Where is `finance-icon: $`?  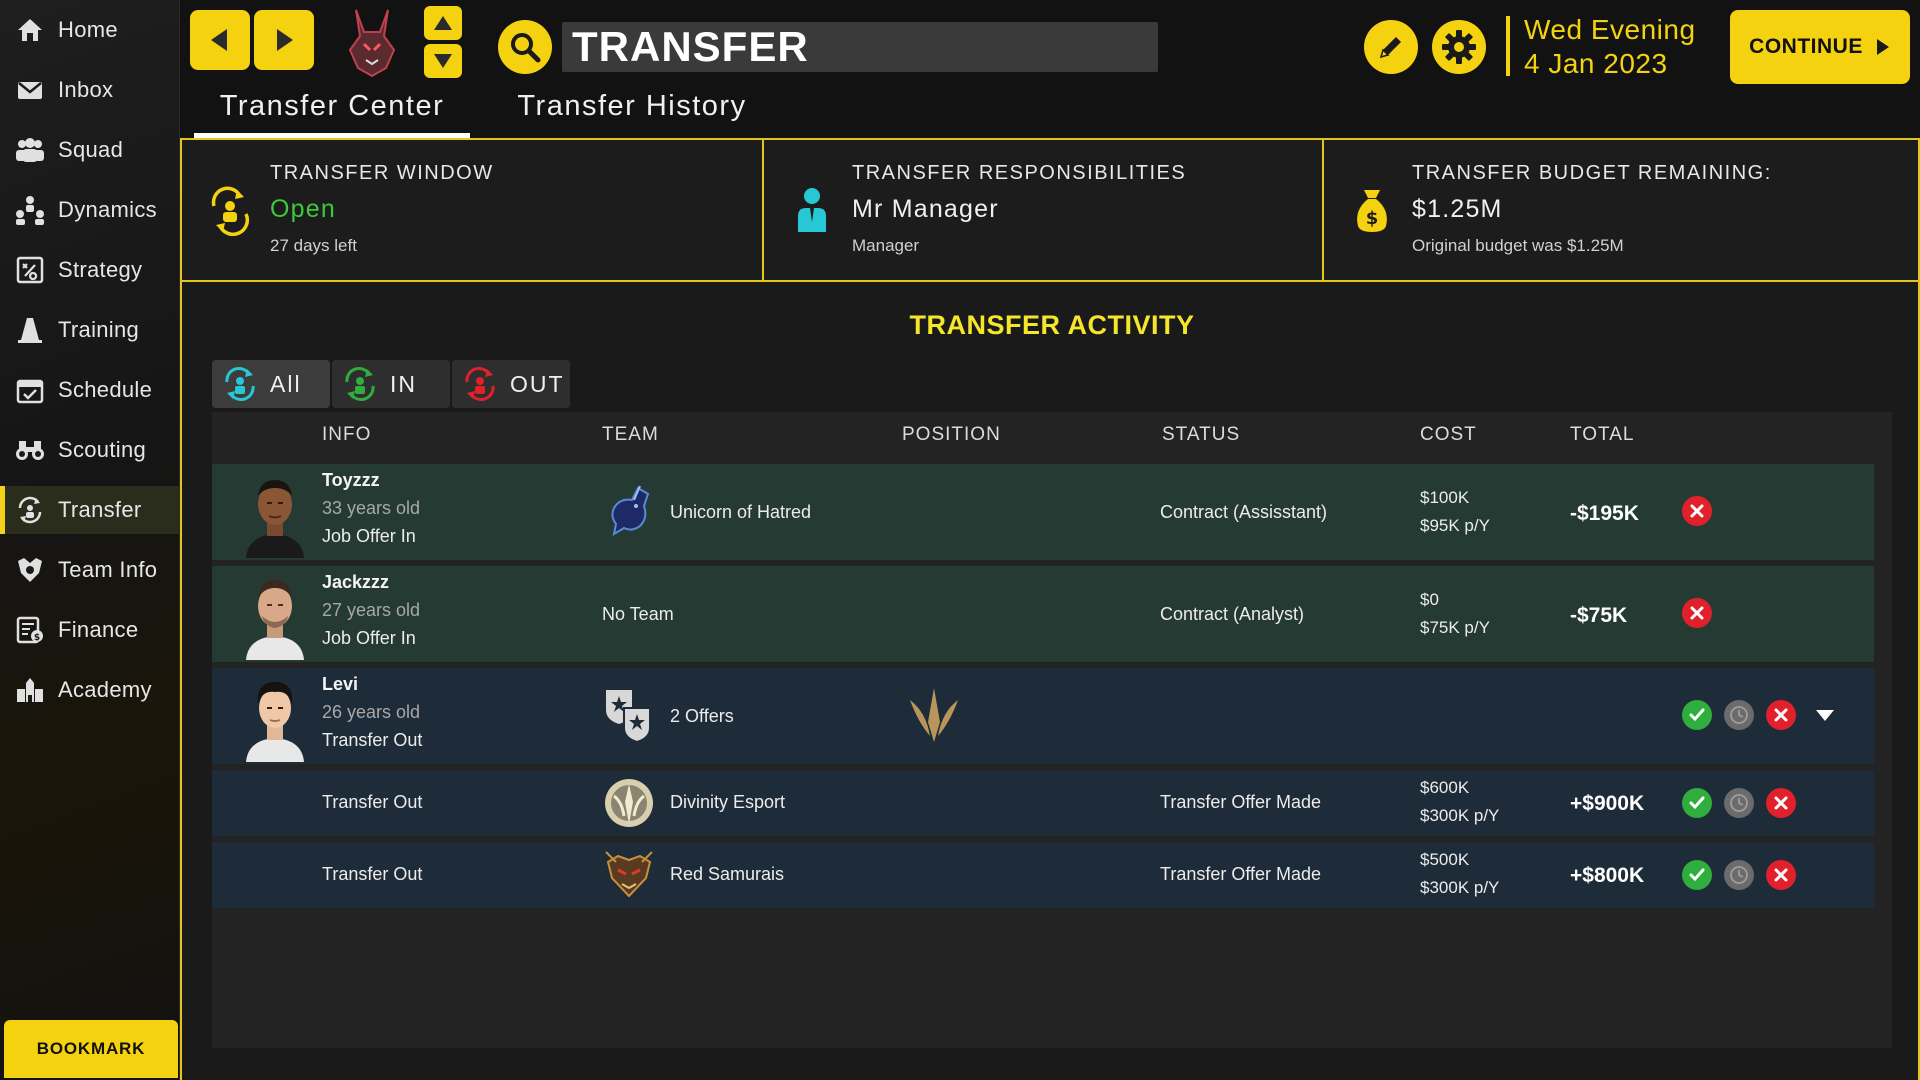 finance-icon: $ is located at coordinates (30, 630).